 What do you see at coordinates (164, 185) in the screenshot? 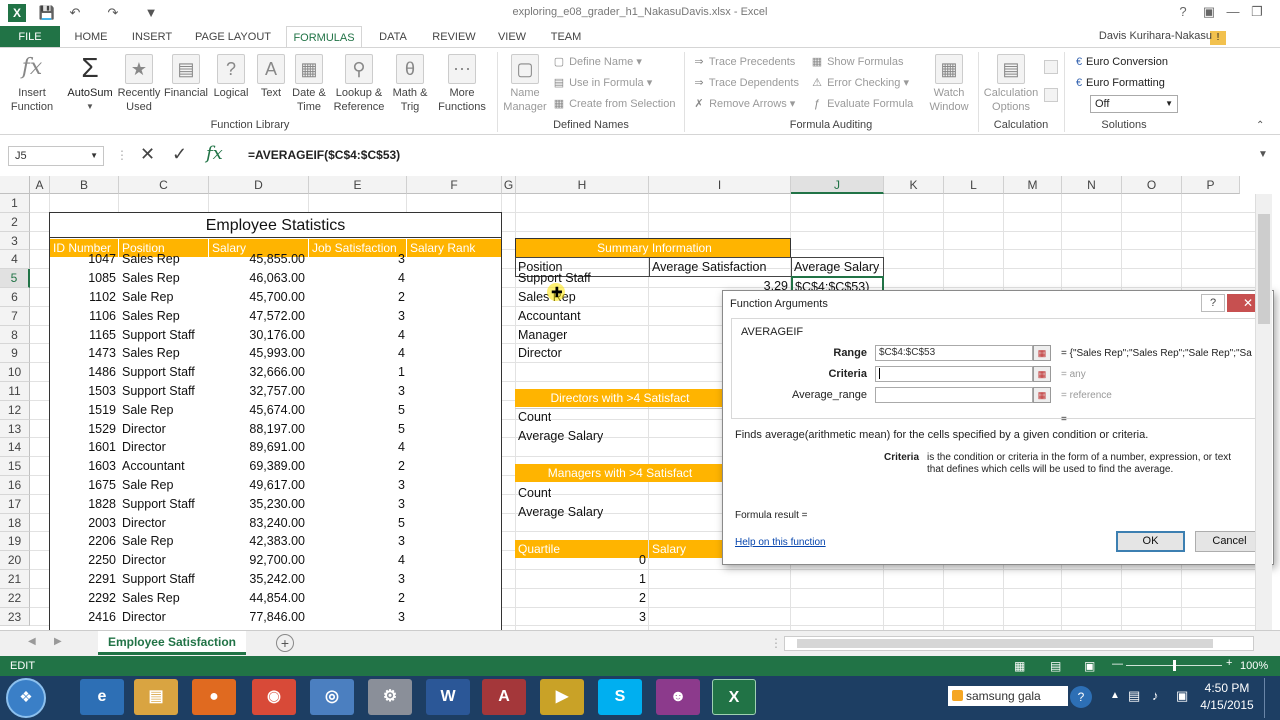
I see `column-header-c: C` at bounding box center [164, 185].